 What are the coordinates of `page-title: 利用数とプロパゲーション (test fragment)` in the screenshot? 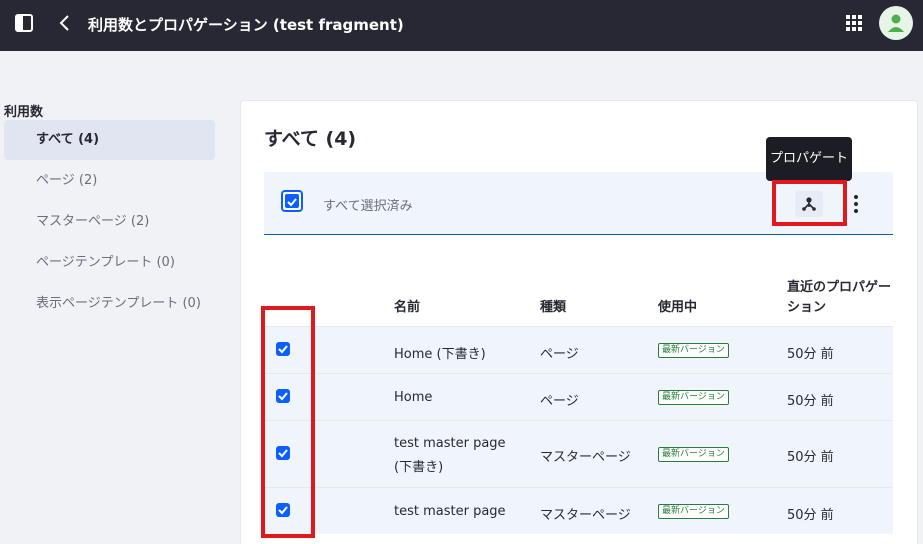 It's located at (246, 25).